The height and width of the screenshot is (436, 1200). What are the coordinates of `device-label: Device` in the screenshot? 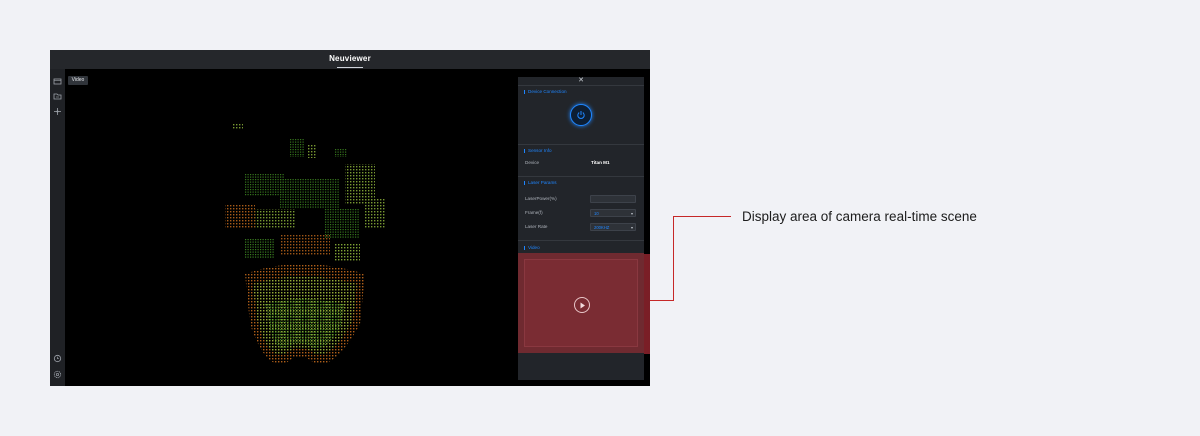 It's located at (532, 162).